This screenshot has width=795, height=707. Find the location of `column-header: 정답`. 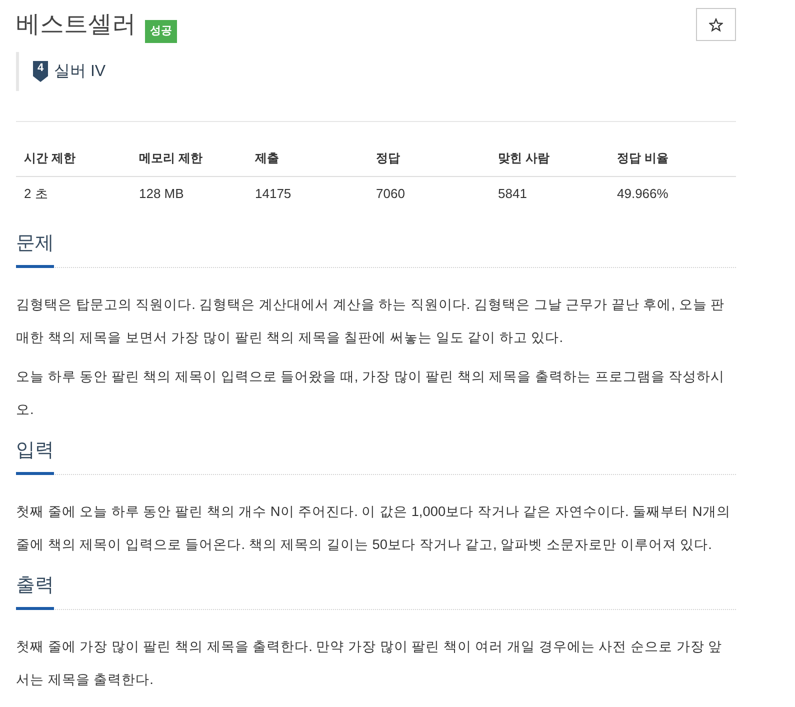

column-header: 정답 is located at coordinates (429, 158).